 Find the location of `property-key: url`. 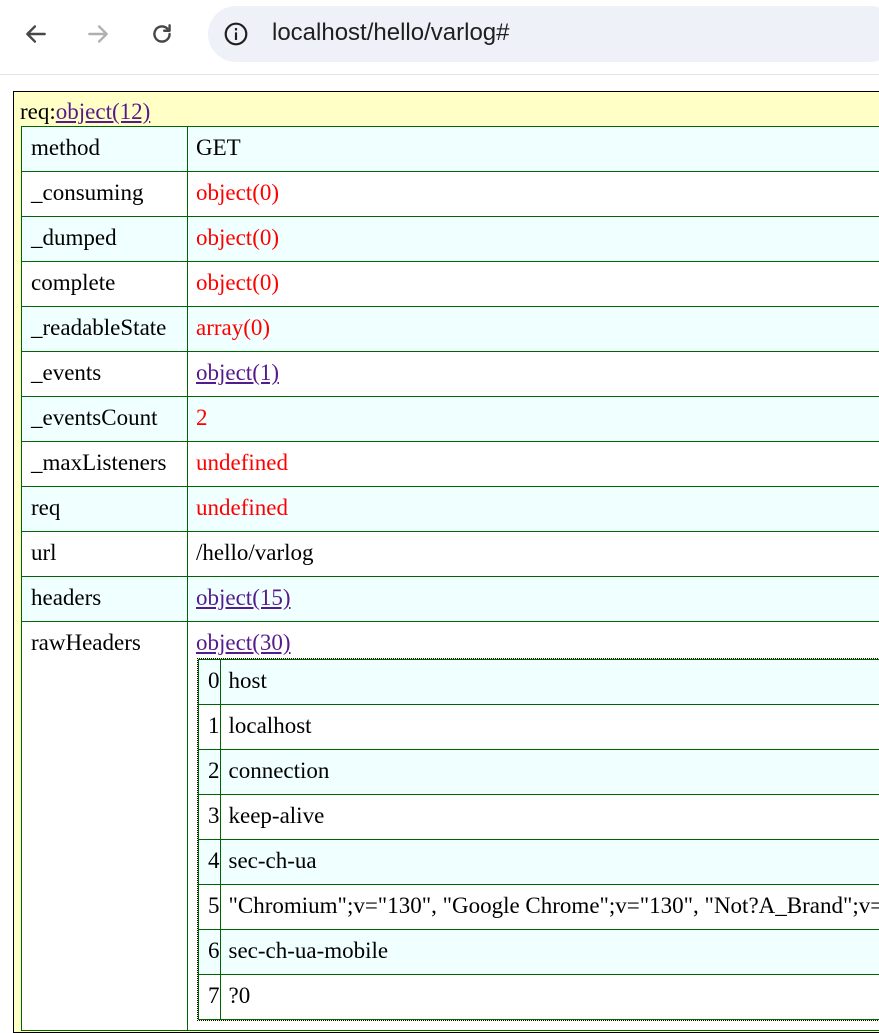

property-key: url is located at coordinates (105, 554).